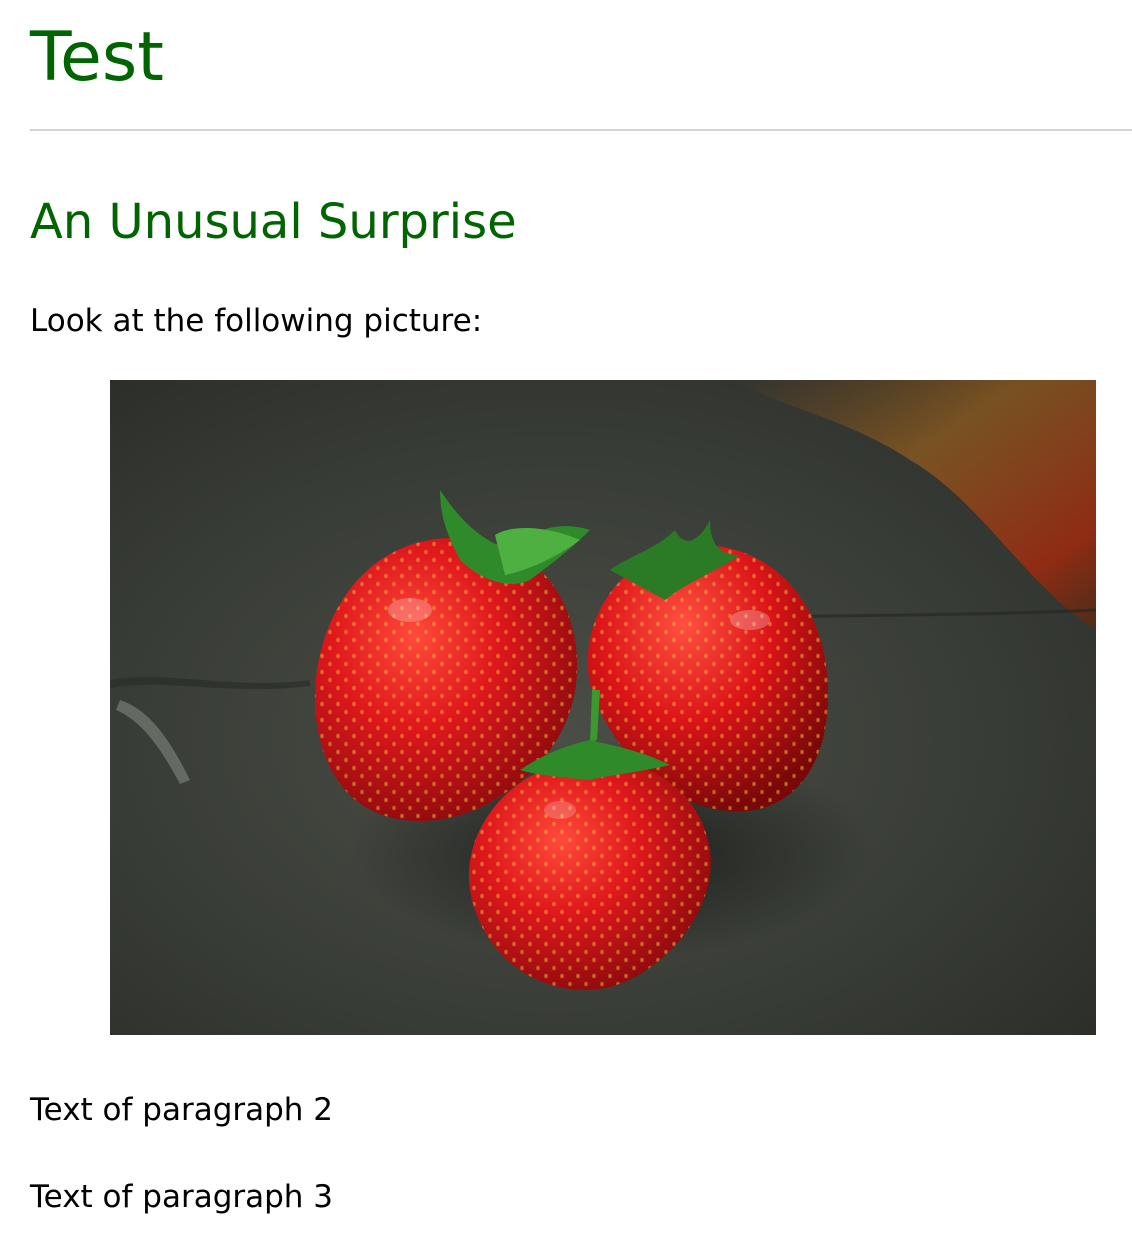 The height and width of the screenshot is (1243, 1132). I want to click on section-heading: An Unusual Surprise, so click(273, 222).